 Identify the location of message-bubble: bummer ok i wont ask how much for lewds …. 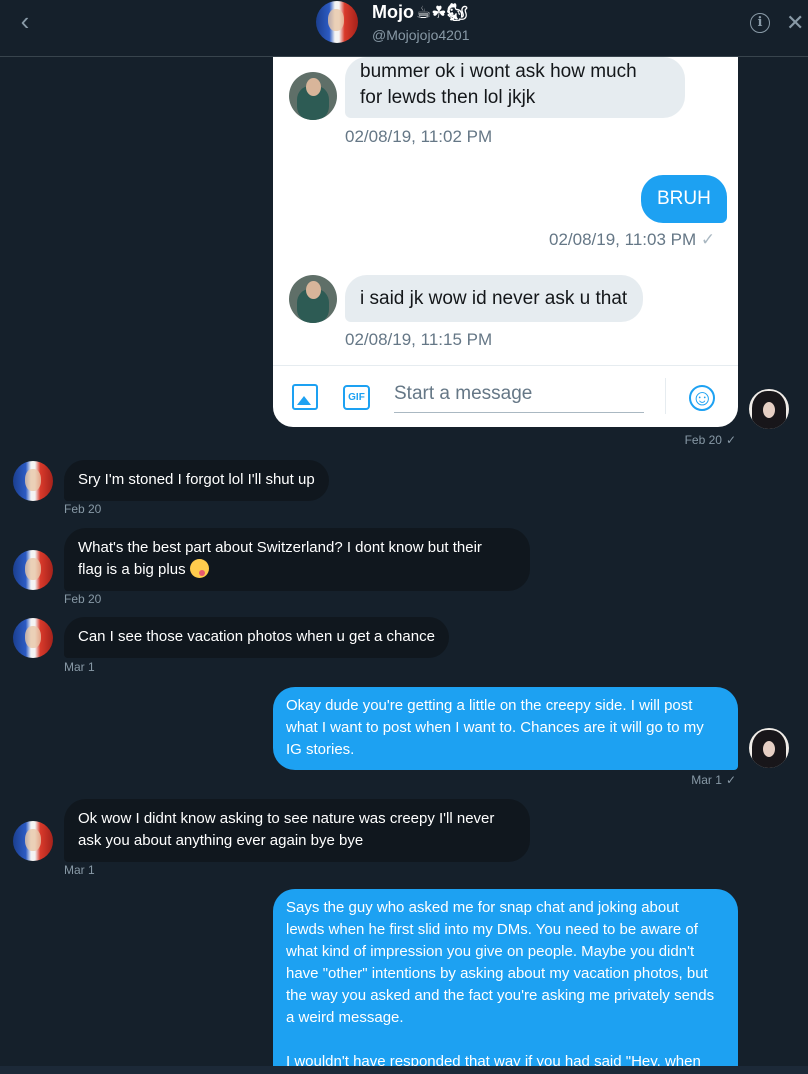
(515, 87).